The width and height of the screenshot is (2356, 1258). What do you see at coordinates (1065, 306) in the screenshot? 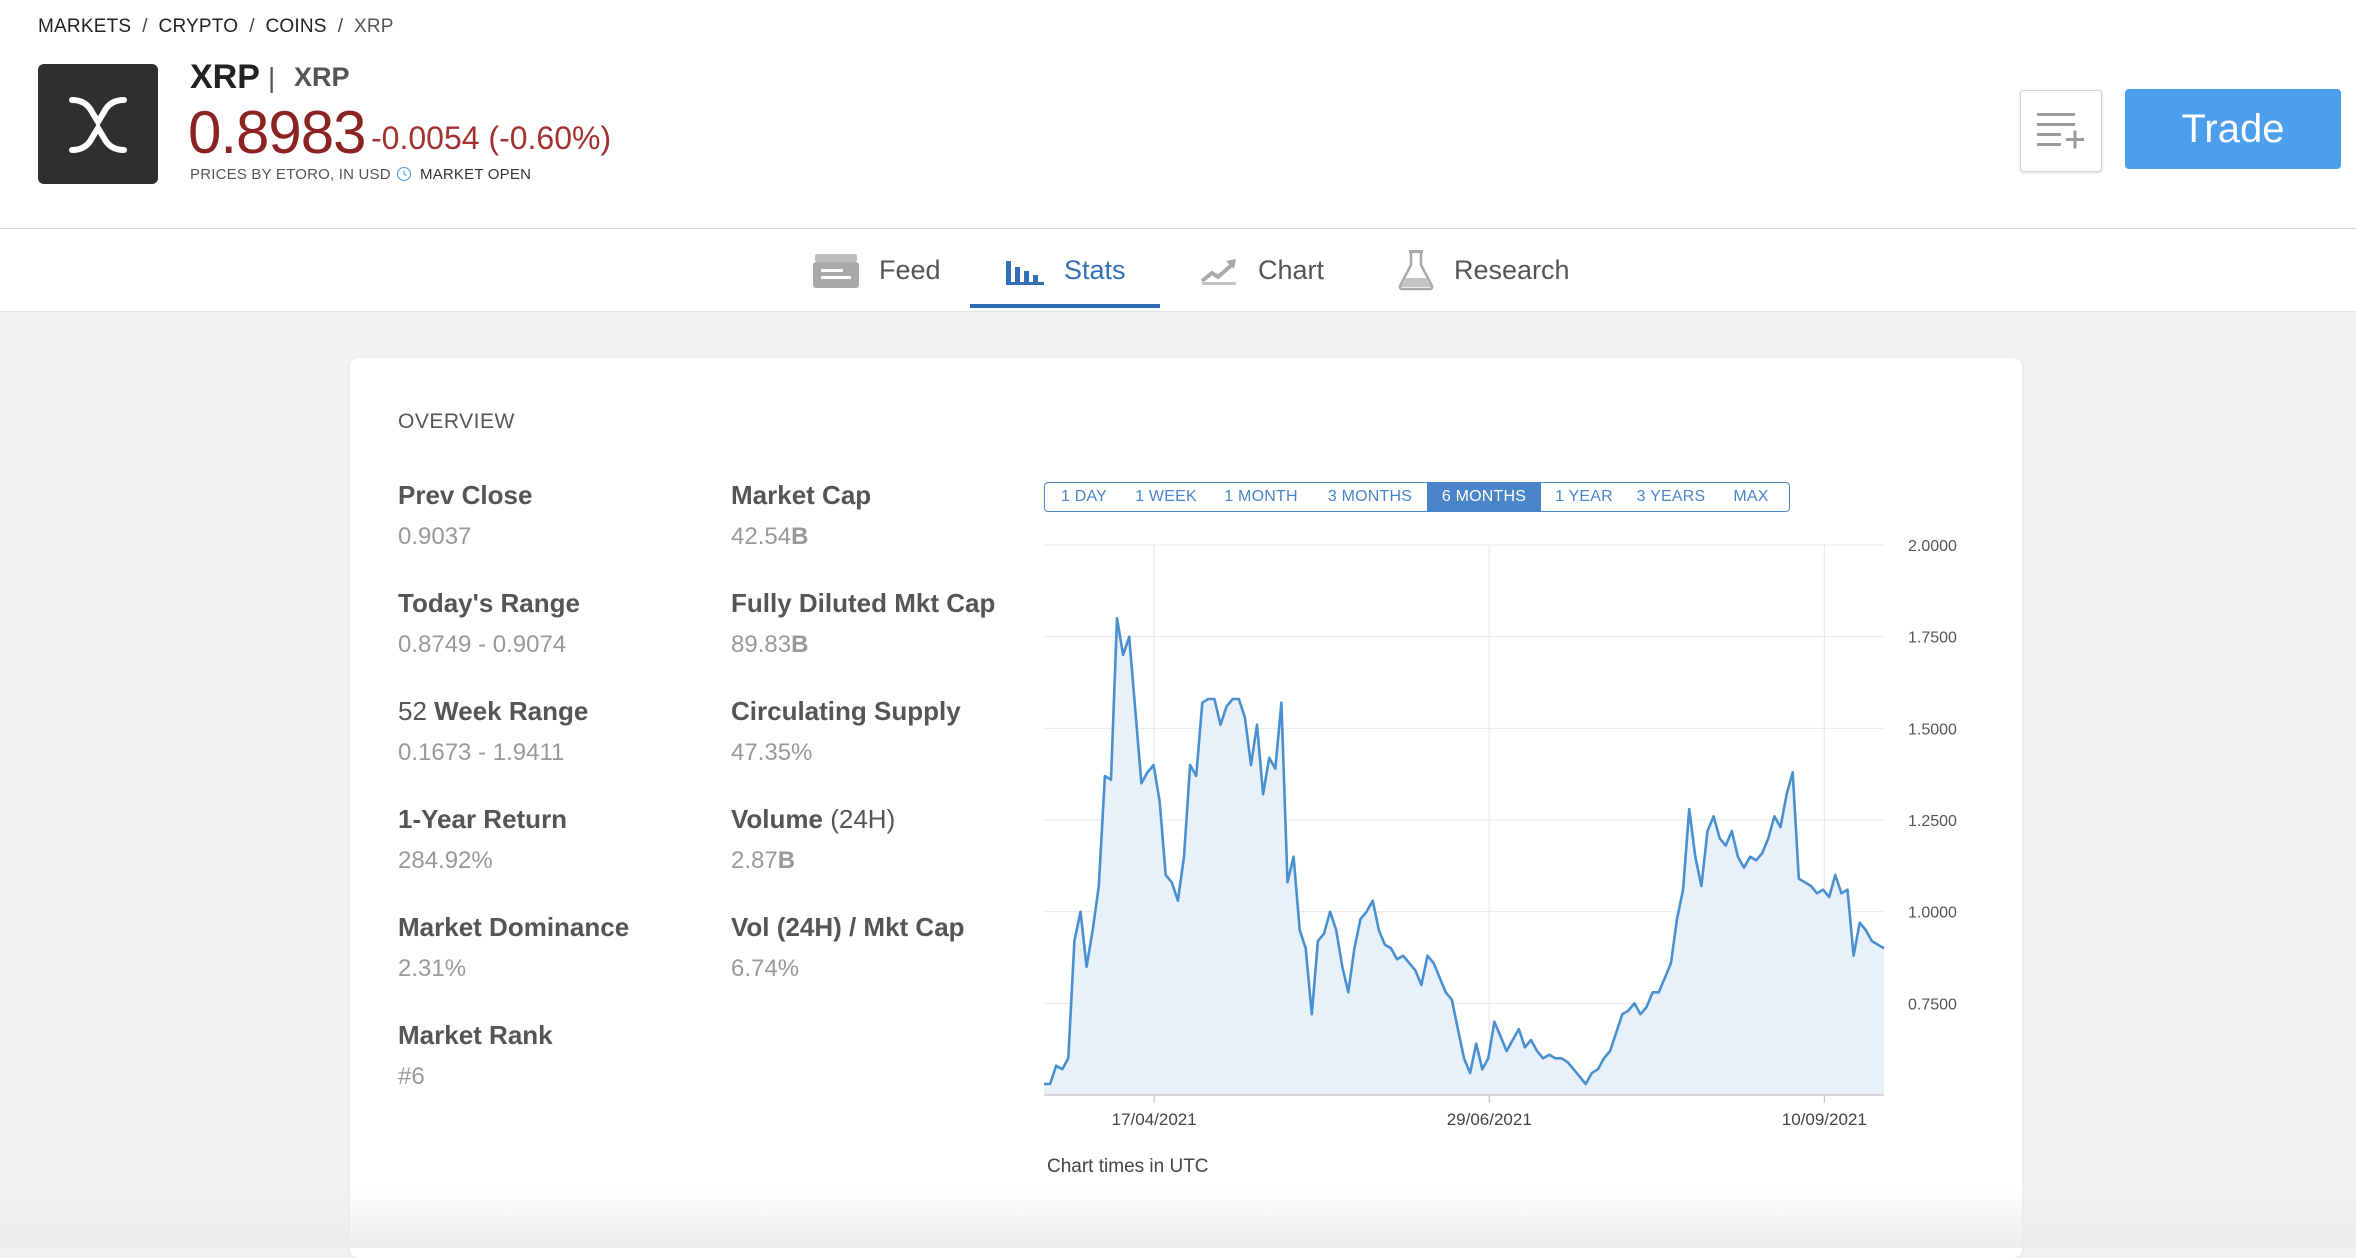
I see `active-tab-indicator` at bounding box center [1065, 306].